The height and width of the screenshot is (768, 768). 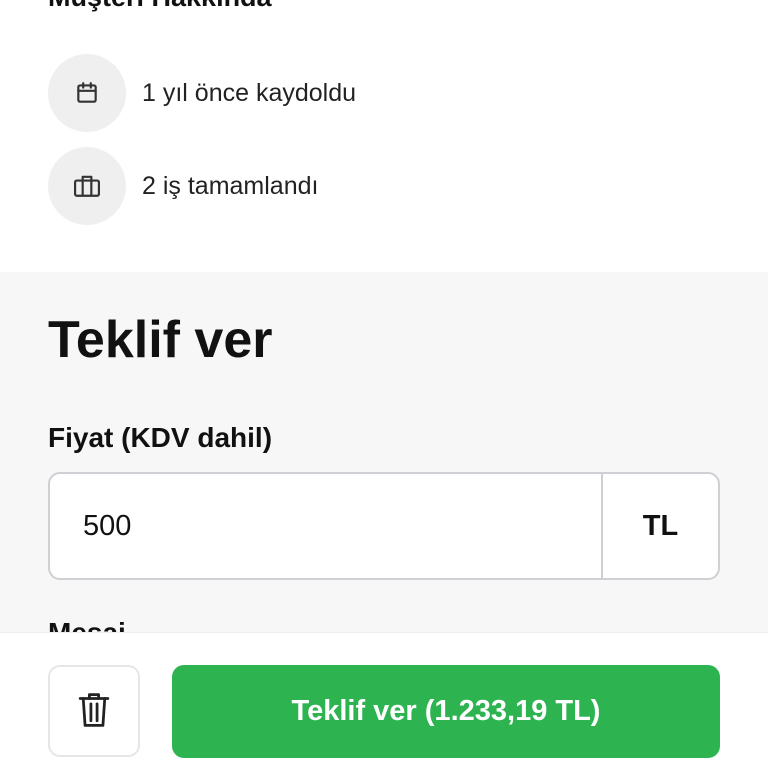 What do you see at coordinates (230, 185) in the screenshot?
I see `info-text-jobs-completed: 2 iş tamamlandı` at bounding box center [230, 185].